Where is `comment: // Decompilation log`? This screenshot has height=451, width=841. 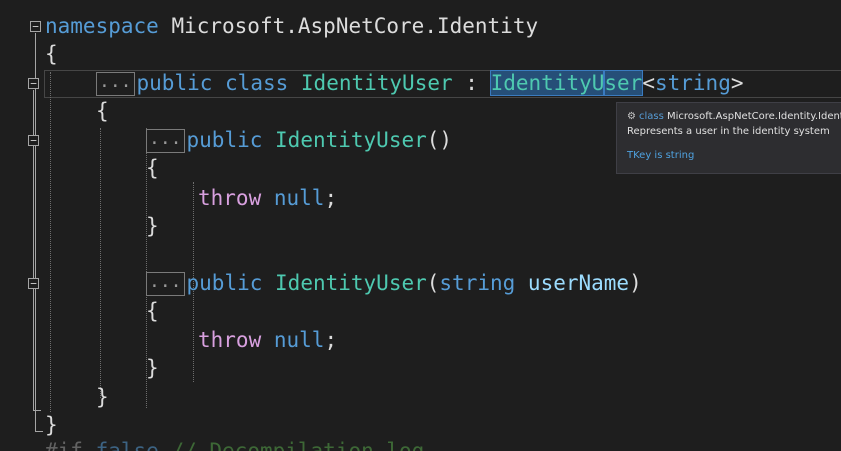 comment: // Decompilation log is located at coordinates (298, 445).